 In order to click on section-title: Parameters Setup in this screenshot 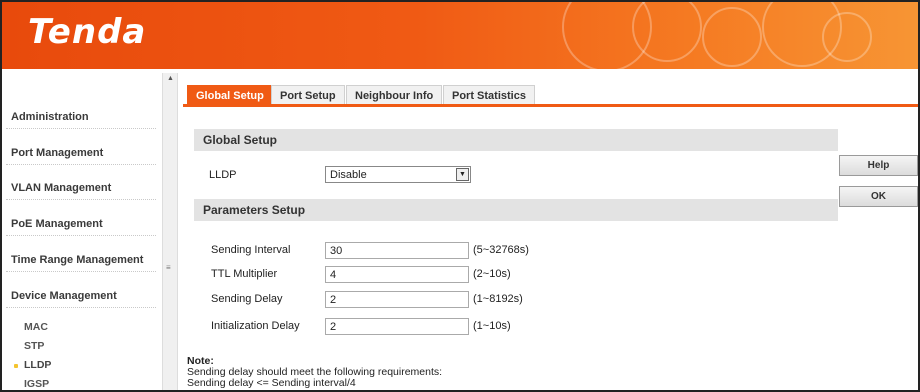, I will do `click(254, 210)`.